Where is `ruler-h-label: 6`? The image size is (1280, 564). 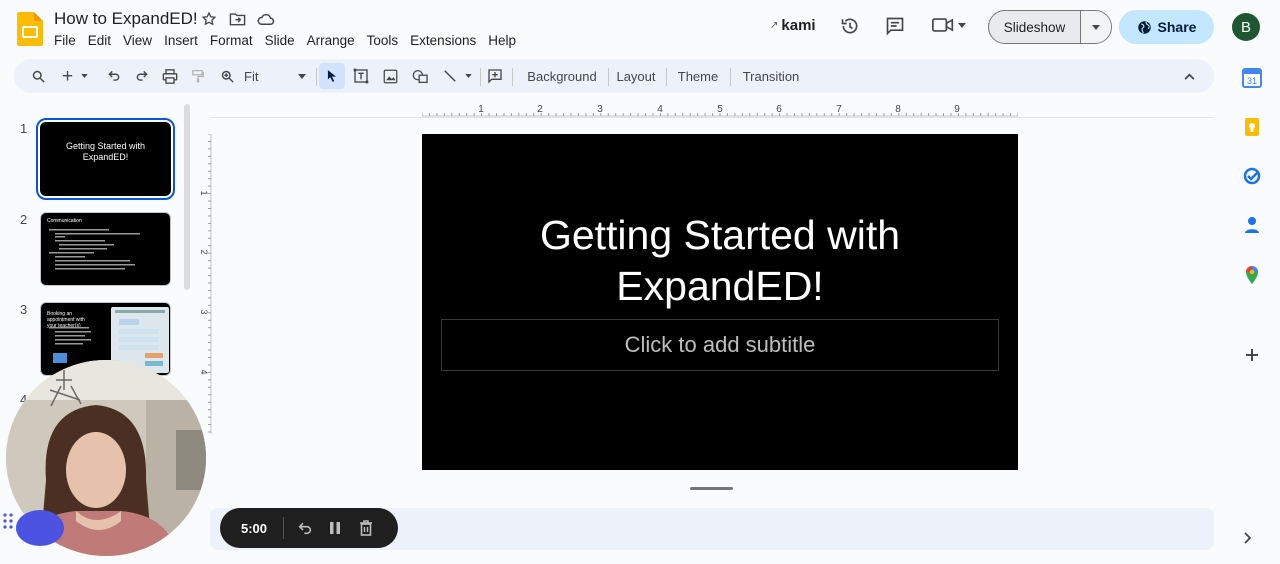
ruler-h-label: 6 is located at coordinates (779, 109).